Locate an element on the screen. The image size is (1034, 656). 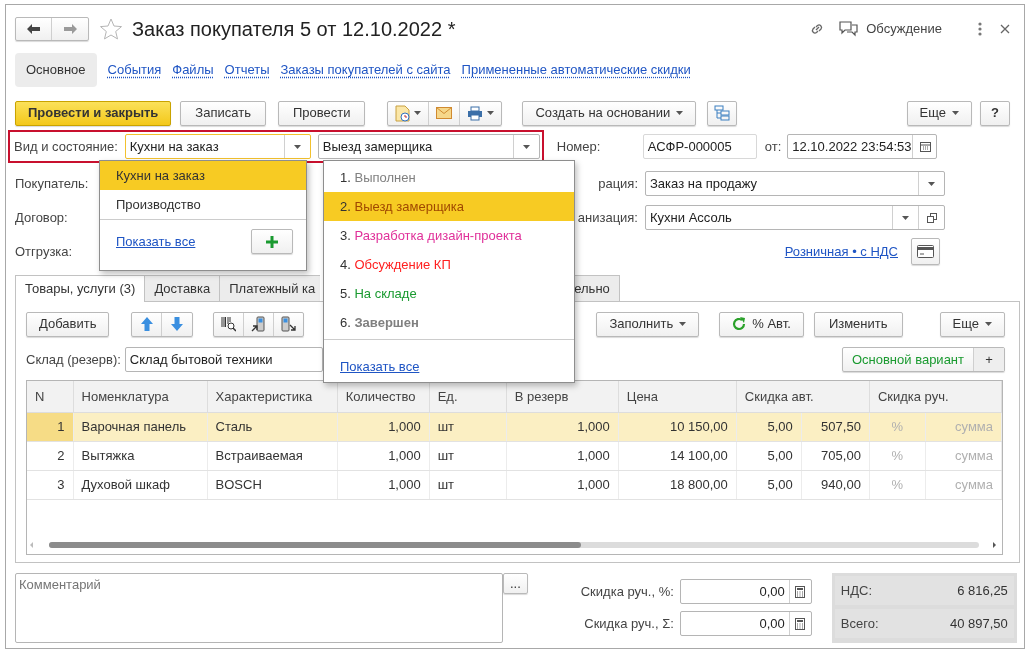
column-header: Номенклатура is located at coordinates (140, 396).